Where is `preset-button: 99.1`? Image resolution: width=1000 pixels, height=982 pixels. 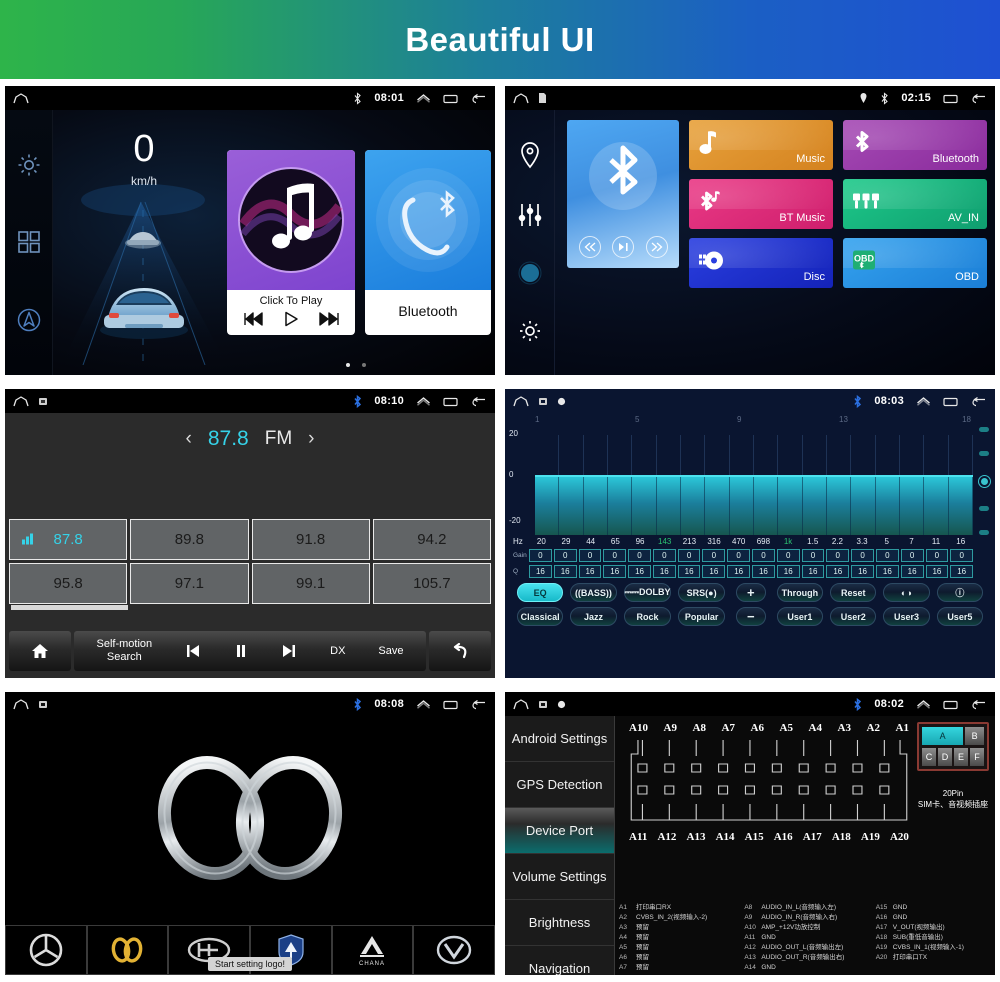 preset-button: 99.1 is located at coordinates (310, 583).